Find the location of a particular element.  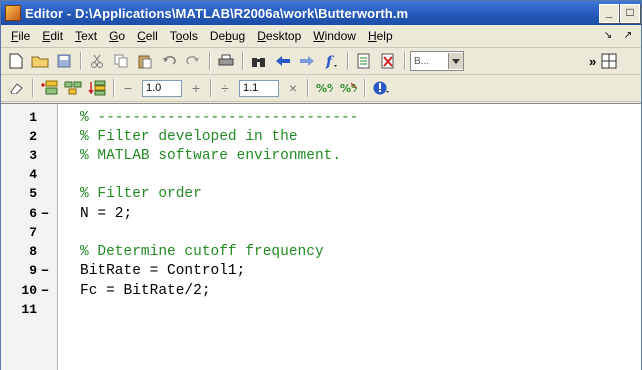

main-toolbar: f B... » is located at coordinates (321, 61).